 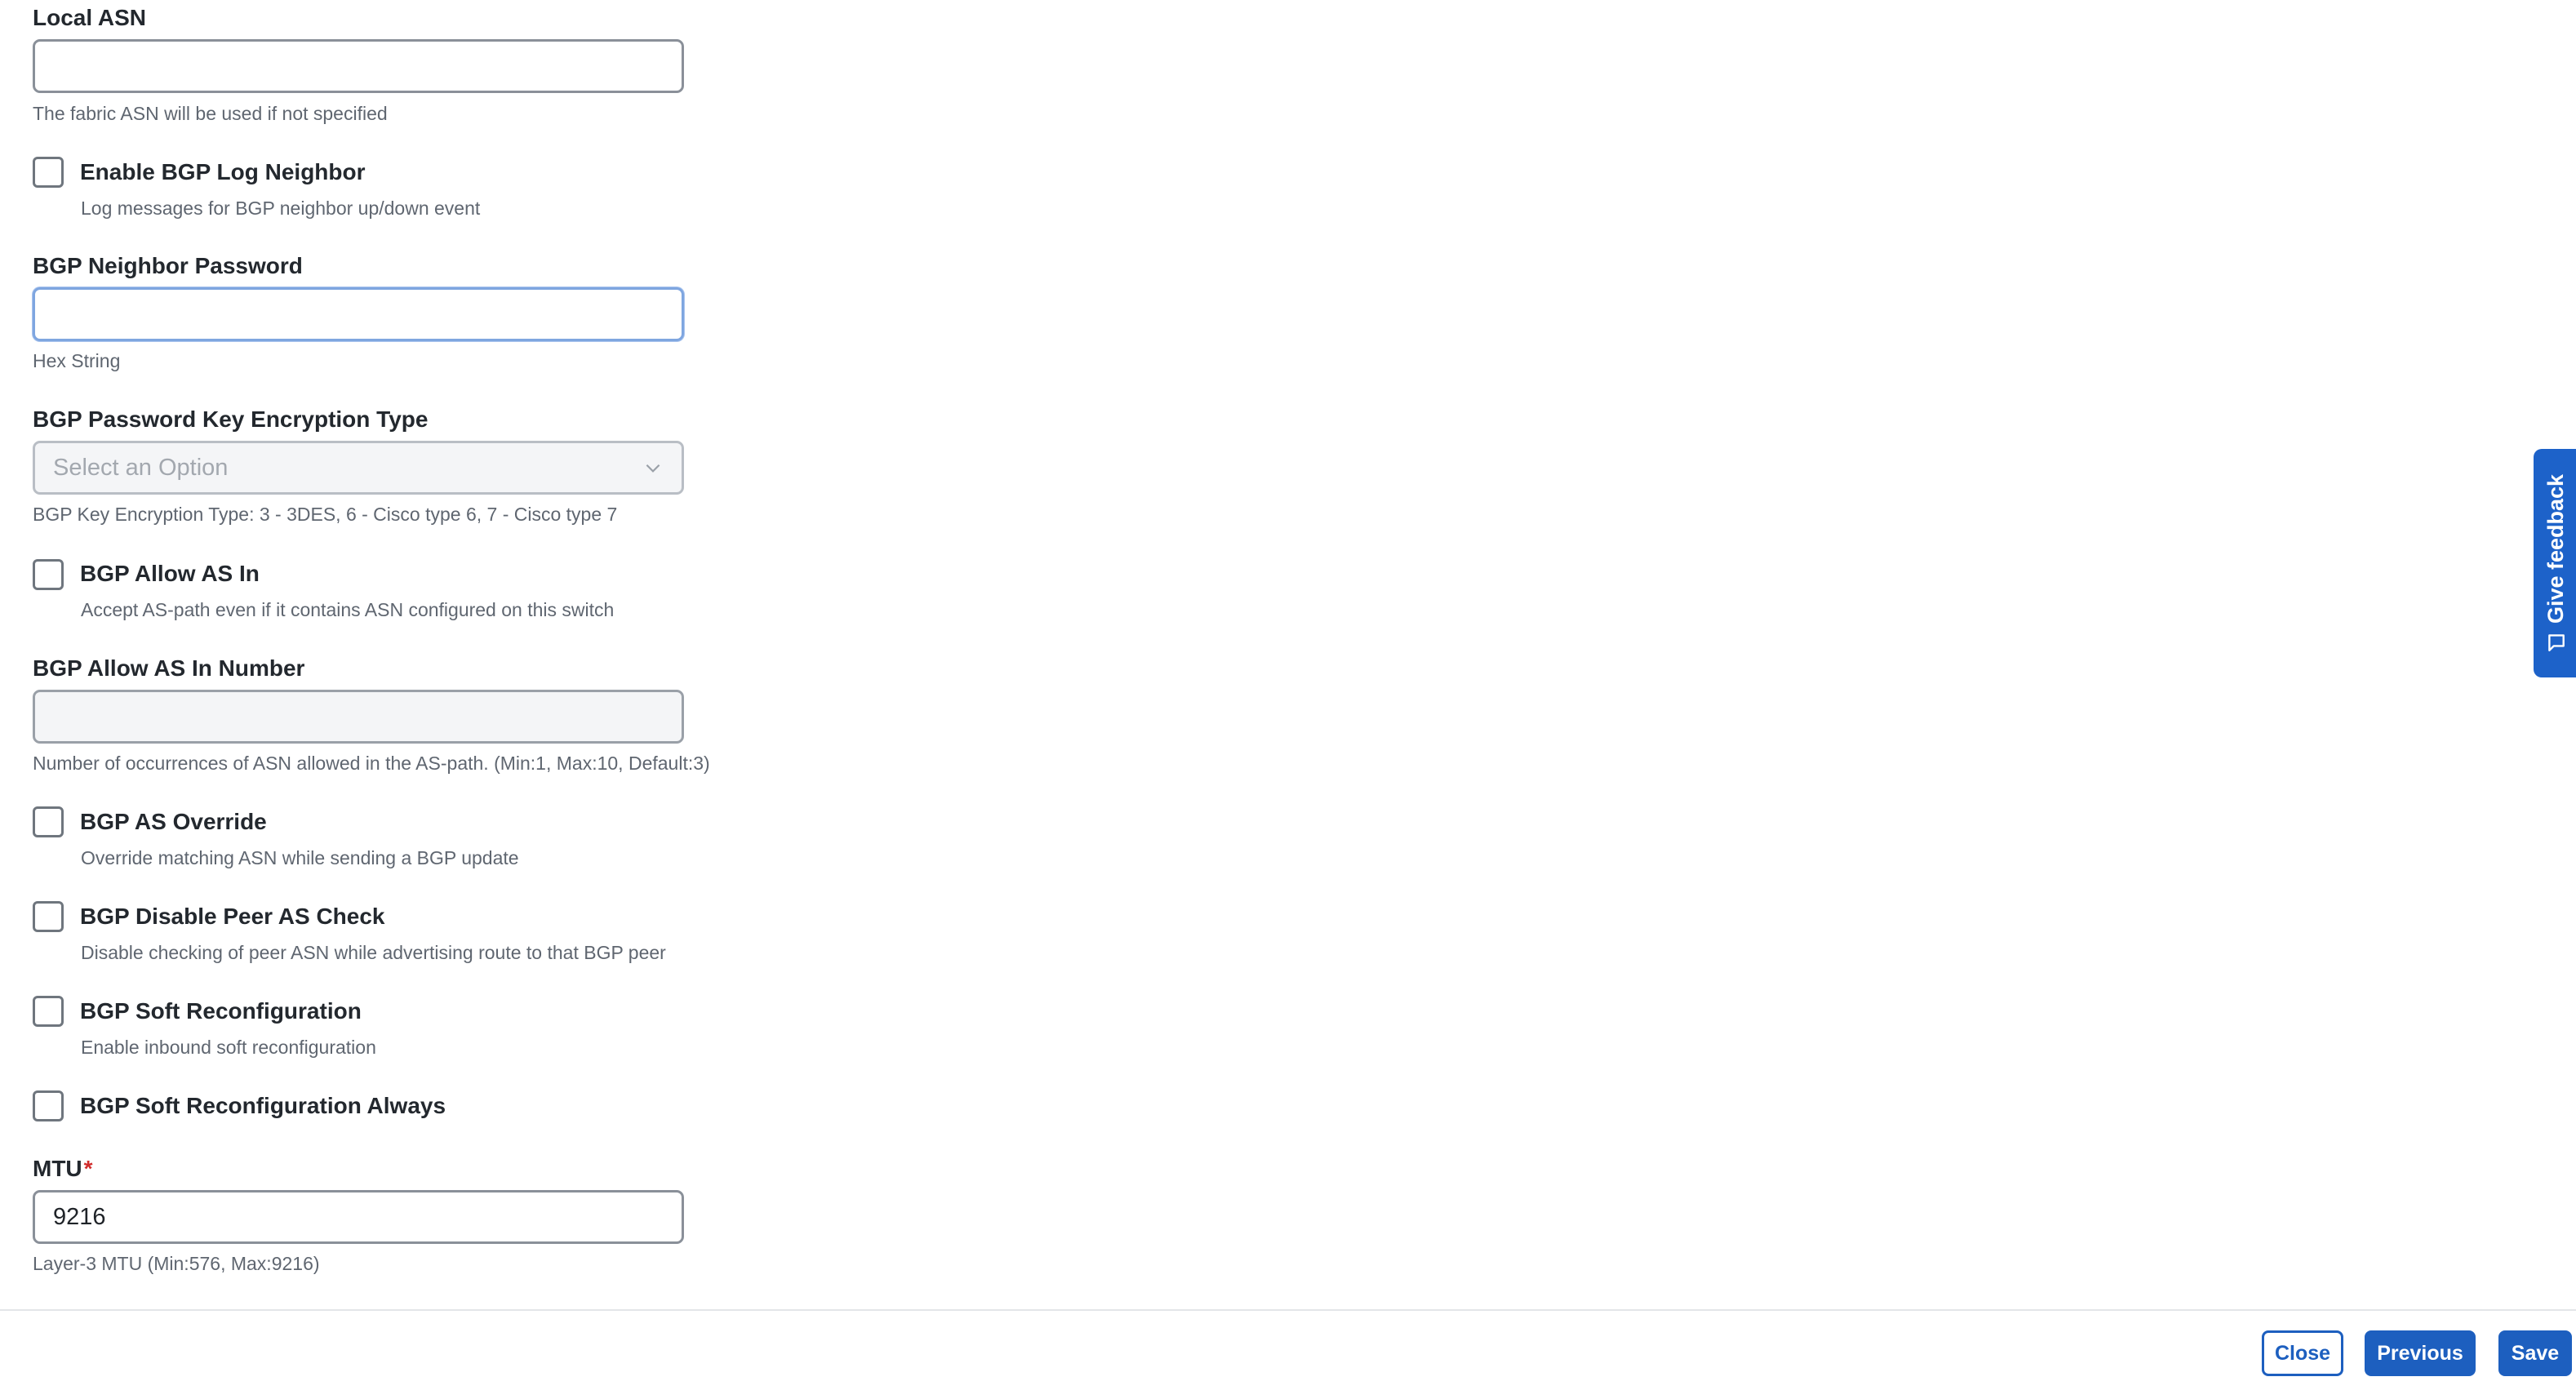 I want to click on neighbor-password-input, so click(x=358, y=314).